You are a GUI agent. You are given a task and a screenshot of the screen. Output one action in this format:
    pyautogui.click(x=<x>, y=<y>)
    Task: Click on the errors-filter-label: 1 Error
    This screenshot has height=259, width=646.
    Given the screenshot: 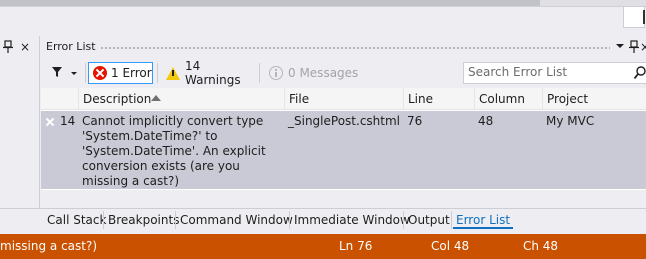 What is the action you would take?
    pyautogui.click(x=131, y=73)
    